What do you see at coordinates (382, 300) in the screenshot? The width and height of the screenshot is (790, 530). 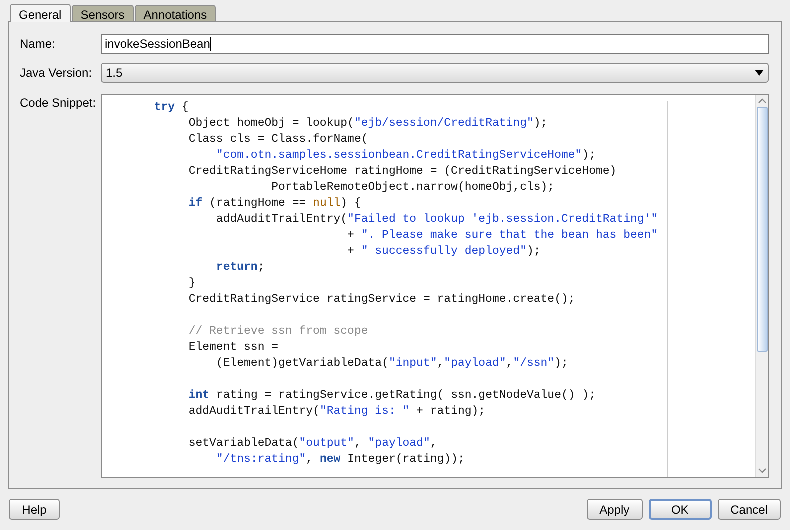 I see `code-line: CreditRatingService ratingService = ratingHome.create();` at bounding box center [382, 300].